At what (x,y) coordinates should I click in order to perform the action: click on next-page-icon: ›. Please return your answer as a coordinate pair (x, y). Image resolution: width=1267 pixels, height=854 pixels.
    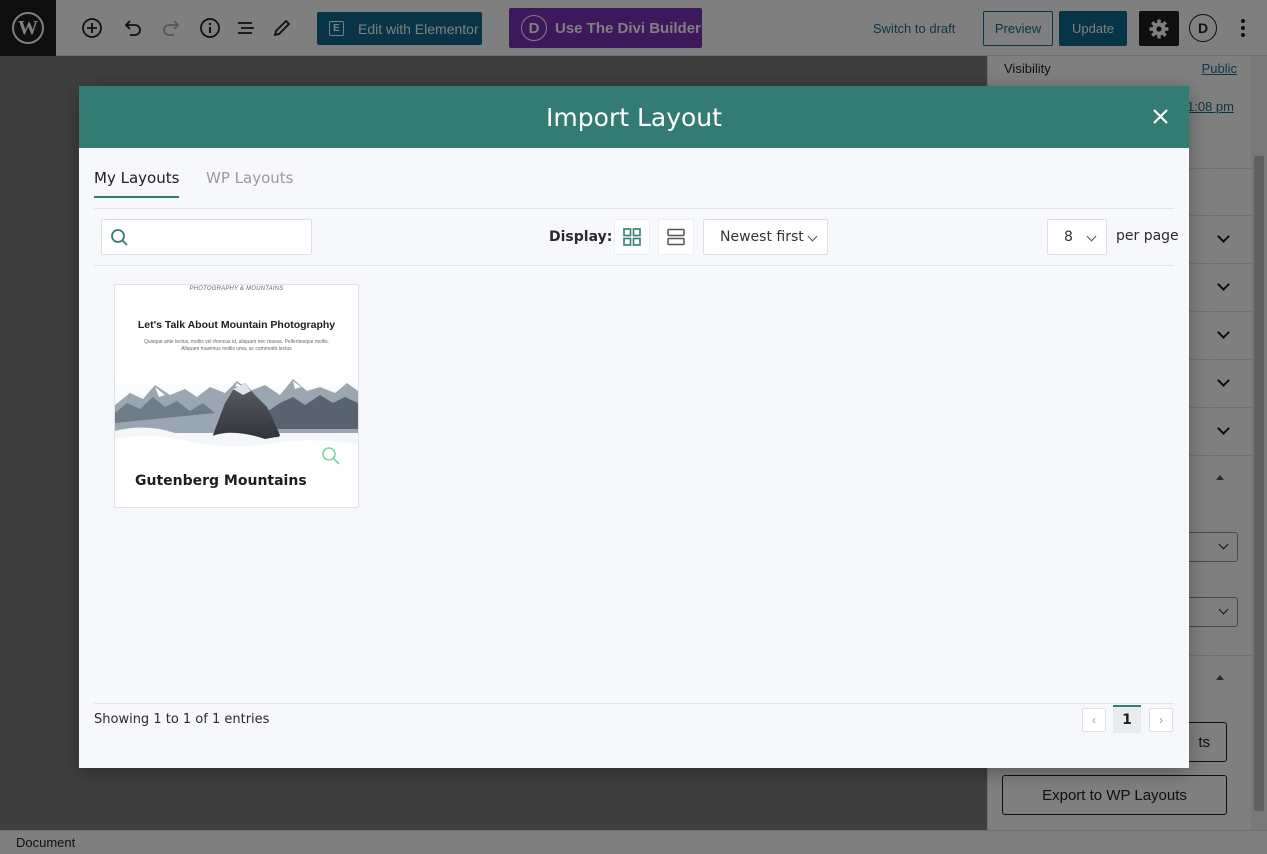
    Looking at the image, I should click on (1161, 720).